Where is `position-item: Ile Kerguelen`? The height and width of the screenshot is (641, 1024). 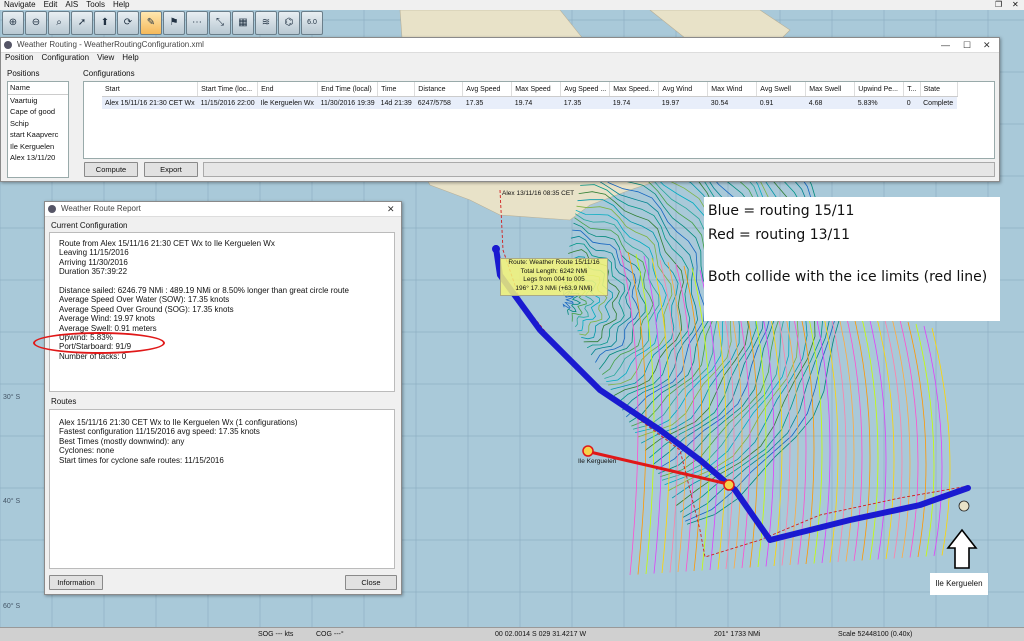
position-item: Ile Kerguelen is located at coordinates (38, 147).